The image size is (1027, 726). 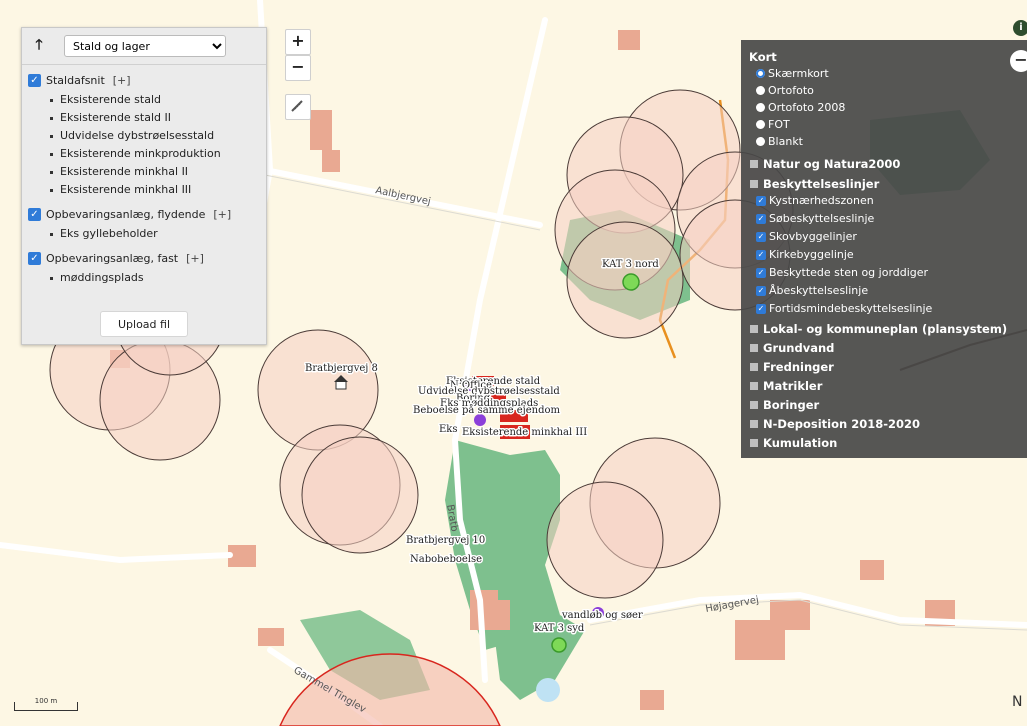 I want to click on label-vandlob: vandløb og søer, so click(x=602, y=615).